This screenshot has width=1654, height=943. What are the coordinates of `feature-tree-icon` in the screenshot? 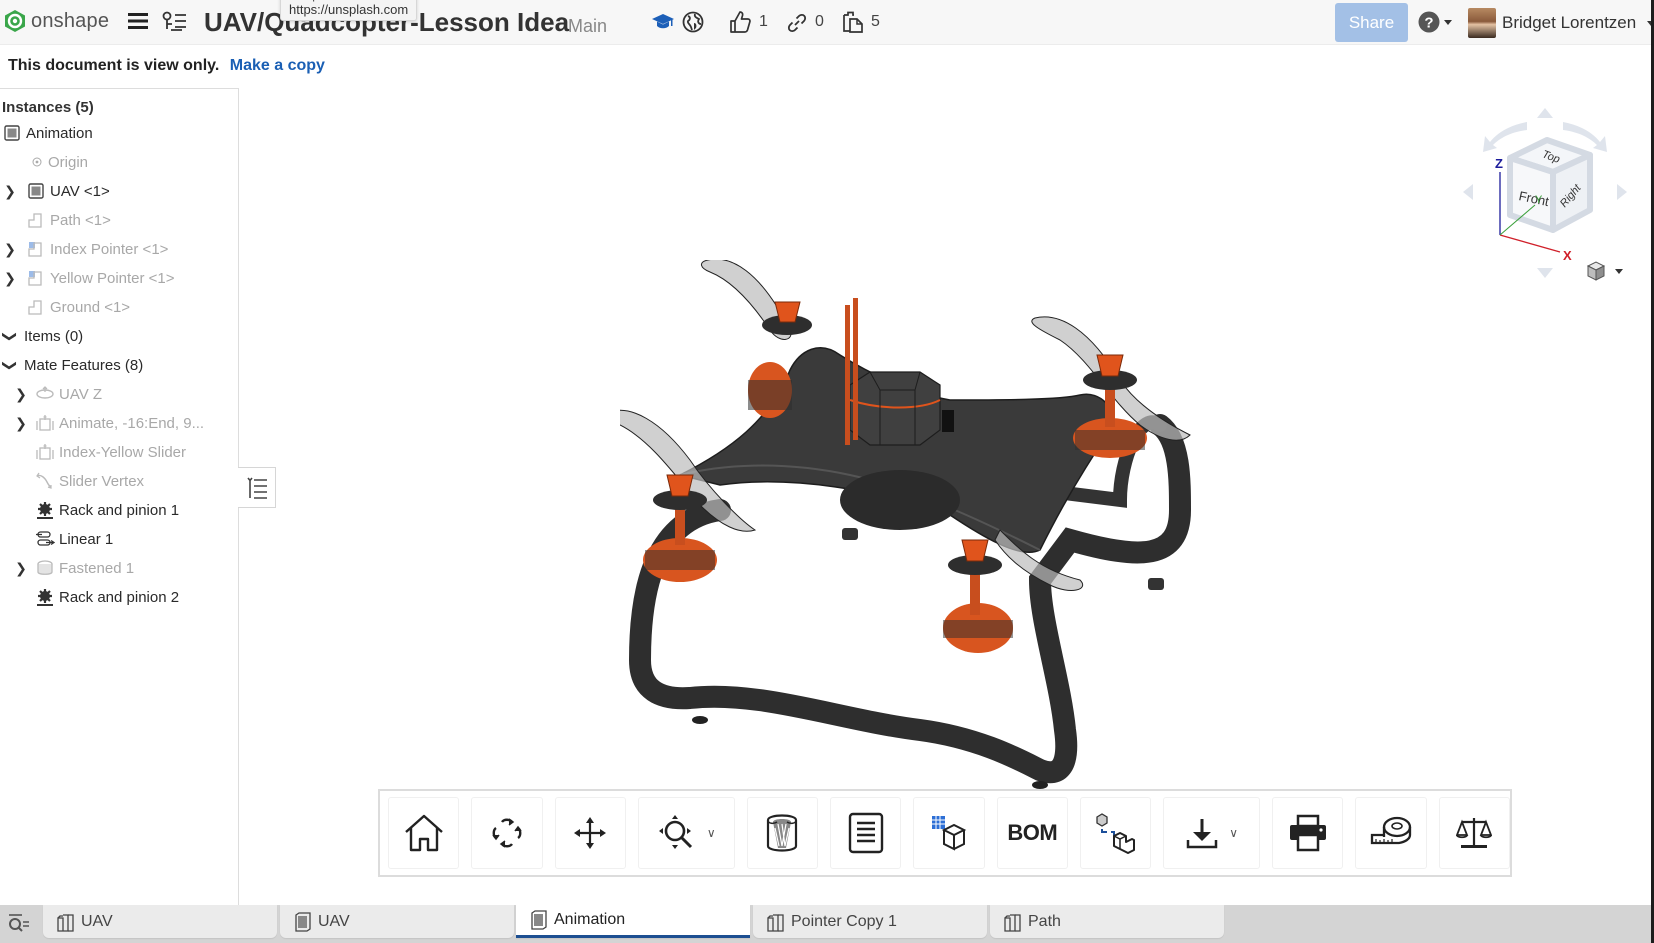 It's located at (175, 22).